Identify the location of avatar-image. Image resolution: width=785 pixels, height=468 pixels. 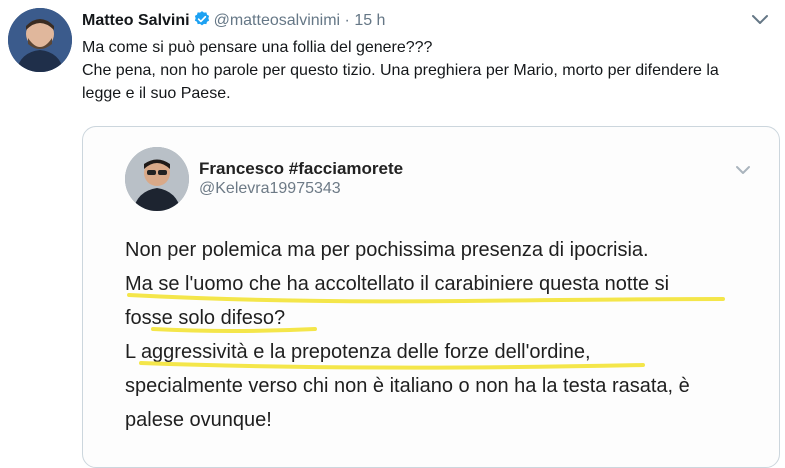
(40, 40).